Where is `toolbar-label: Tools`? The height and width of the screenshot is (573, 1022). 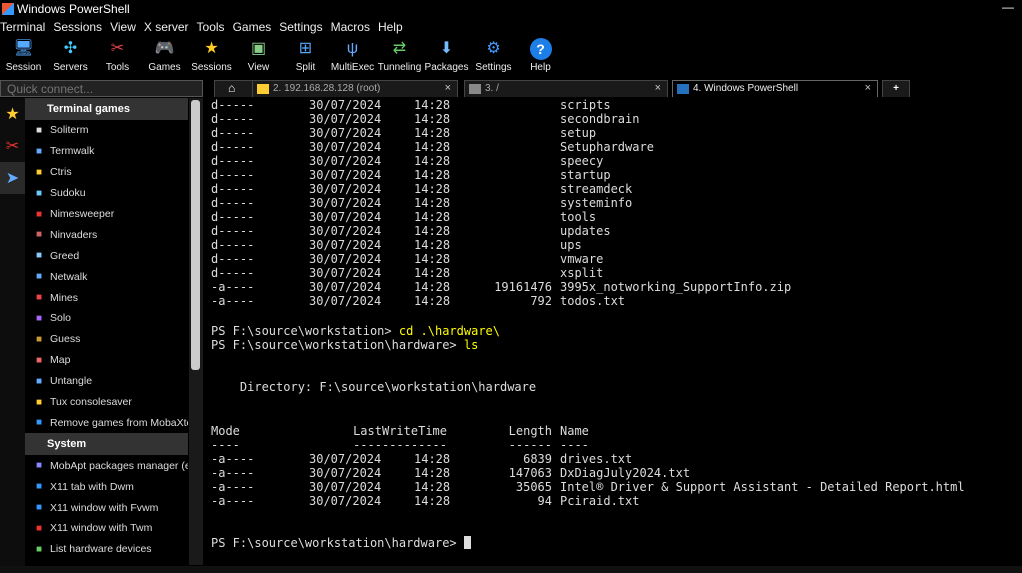 toolbar-label: Tools is located at coordinates (117, 67).